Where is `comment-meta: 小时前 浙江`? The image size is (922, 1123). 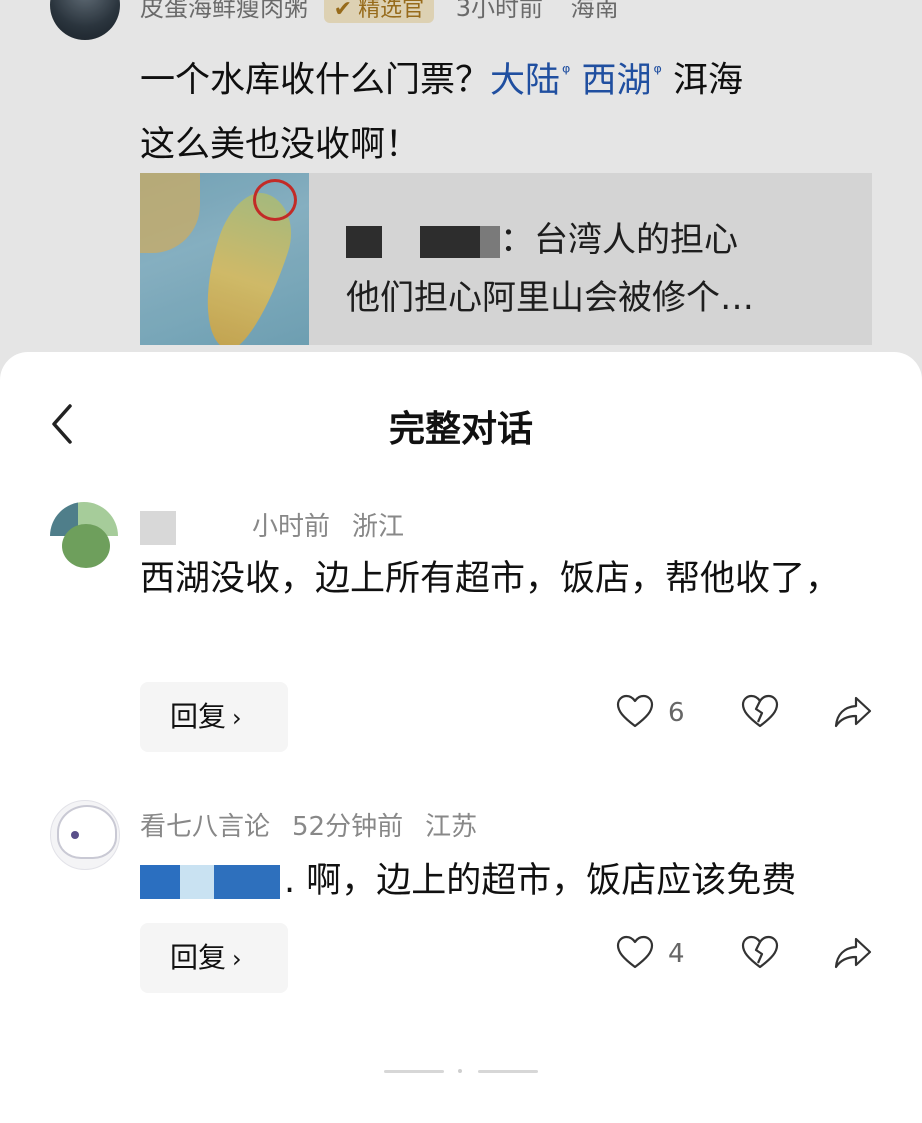
comment-meta: 小时前 浙江 is located at coordinates (272, 525).